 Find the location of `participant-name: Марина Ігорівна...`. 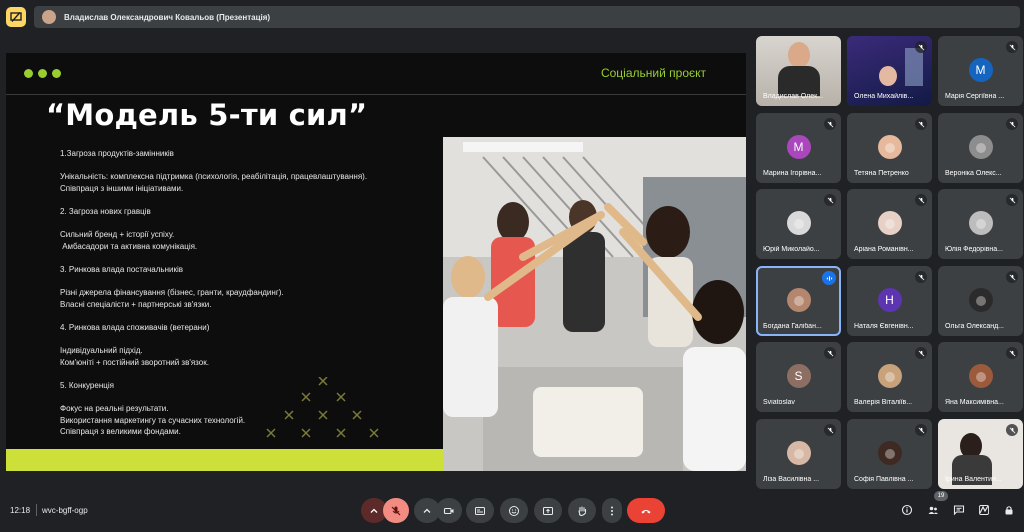

participant-name: Марина Ігорівна... is located at coordinates (792, 173).